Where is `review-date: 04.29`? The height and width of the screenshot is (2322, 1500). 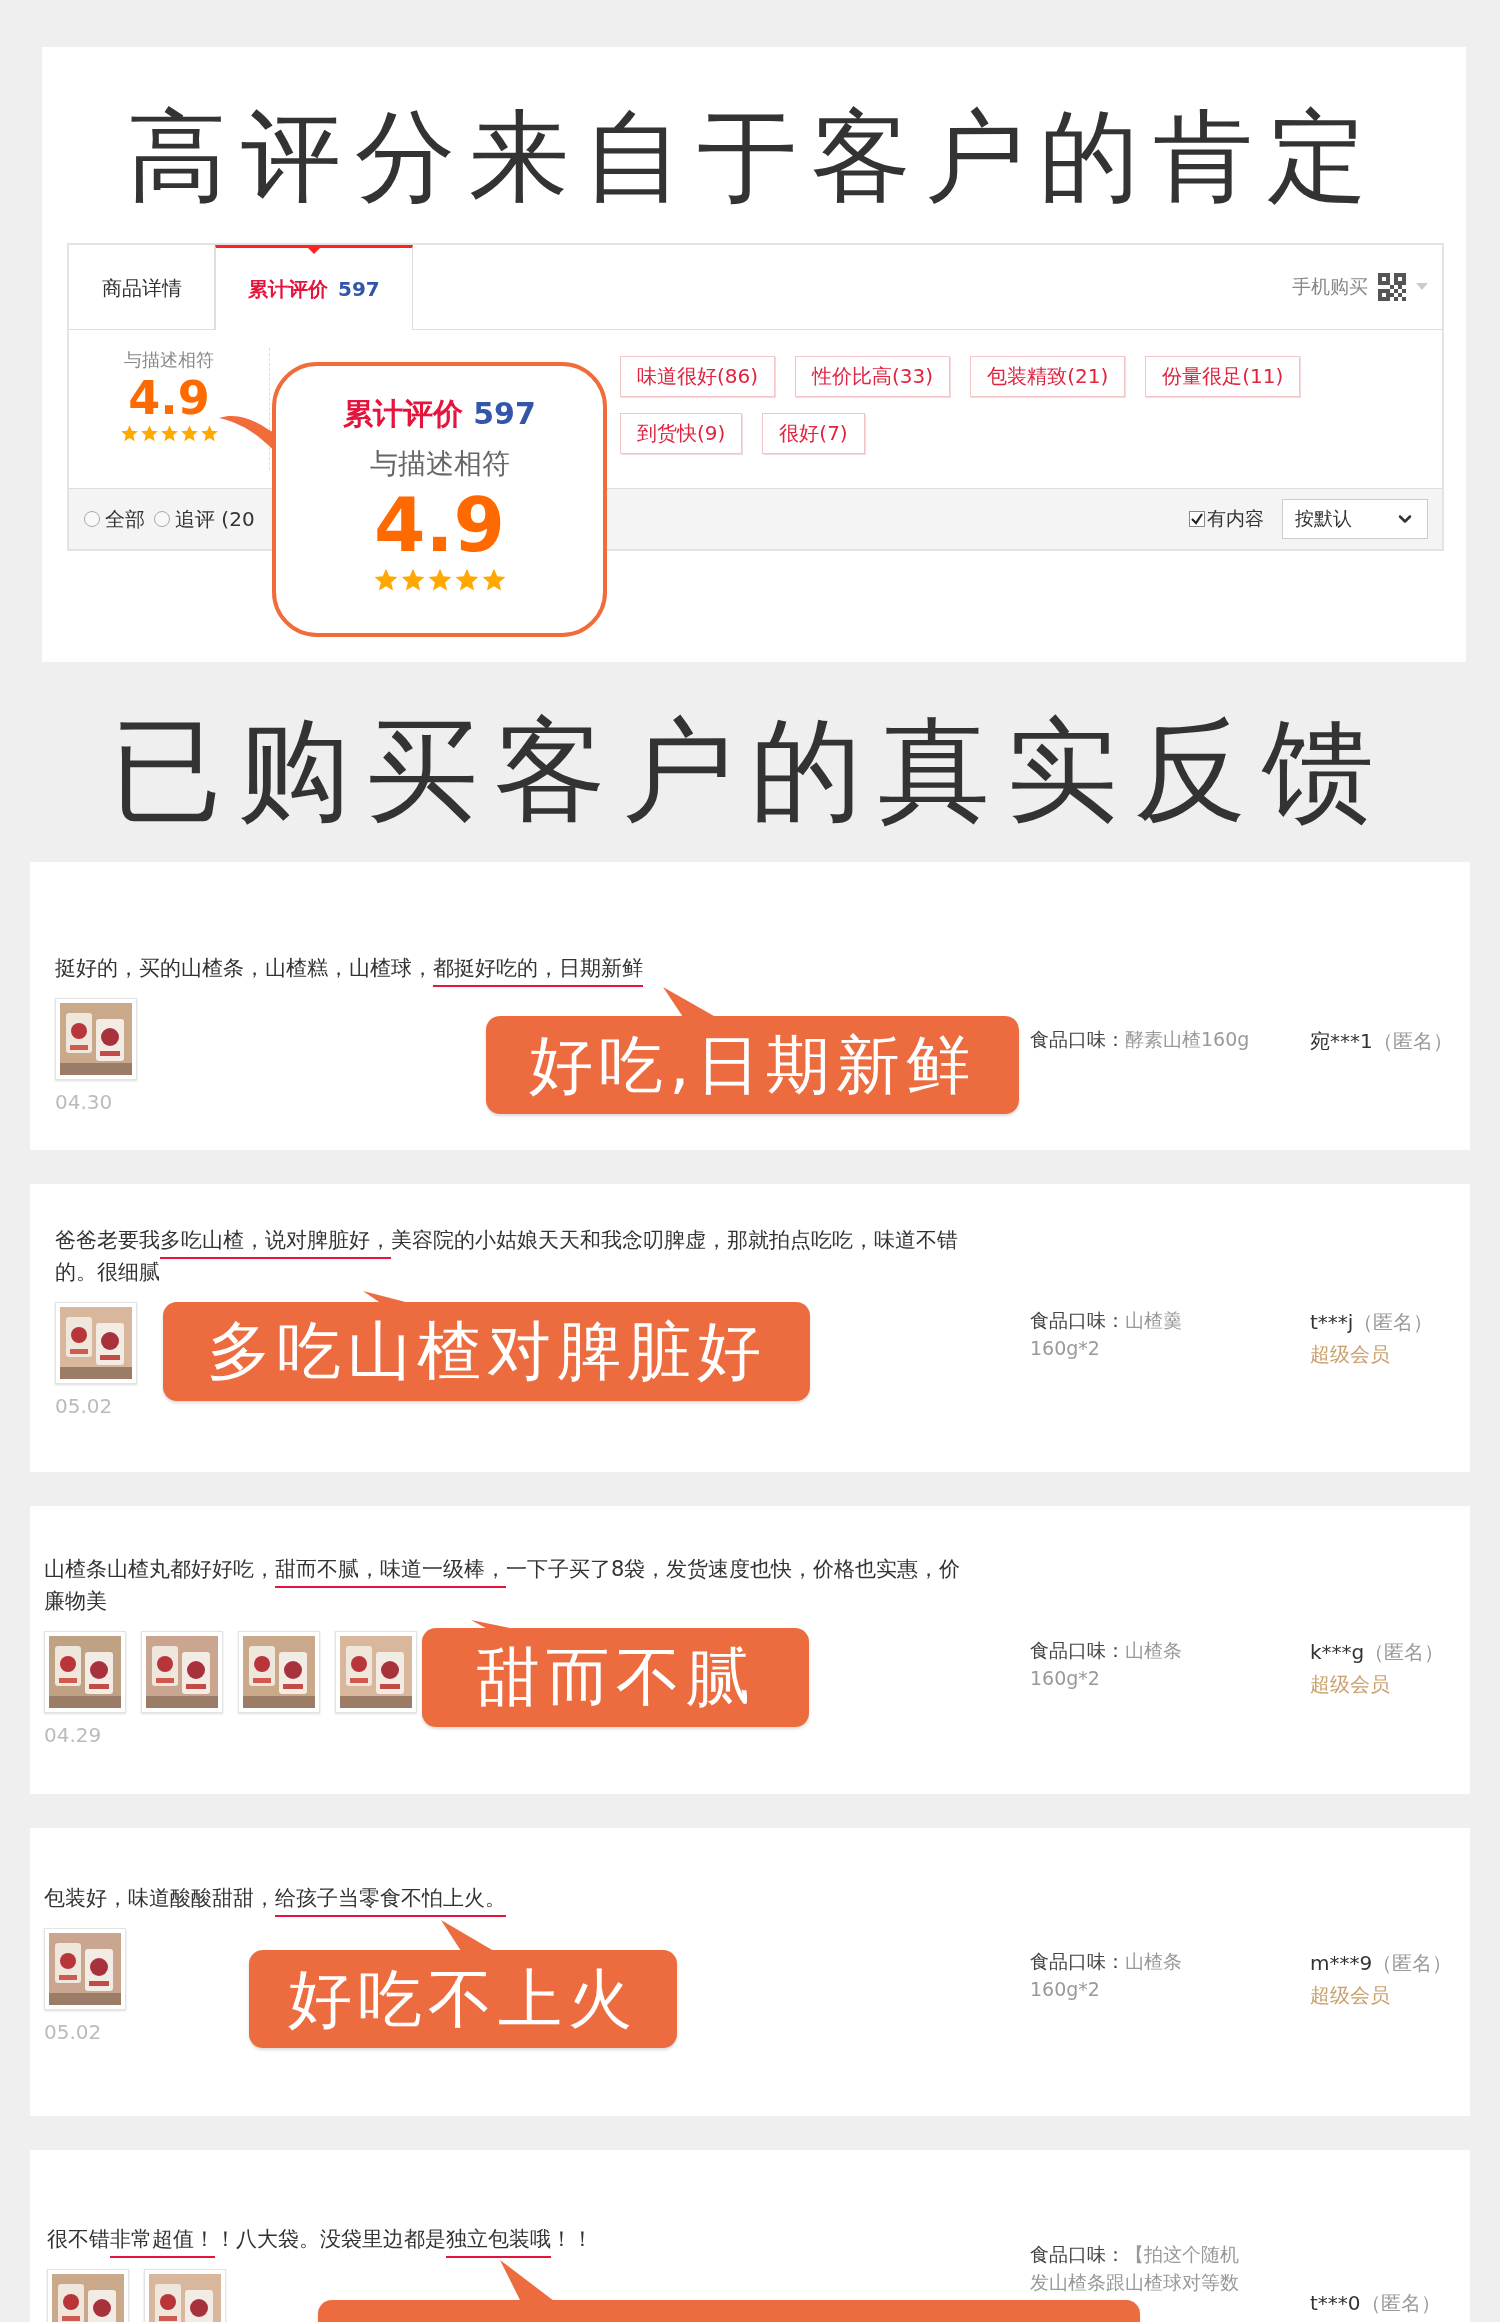 review-date: 04.29 is located at coordinates (73, 1735).